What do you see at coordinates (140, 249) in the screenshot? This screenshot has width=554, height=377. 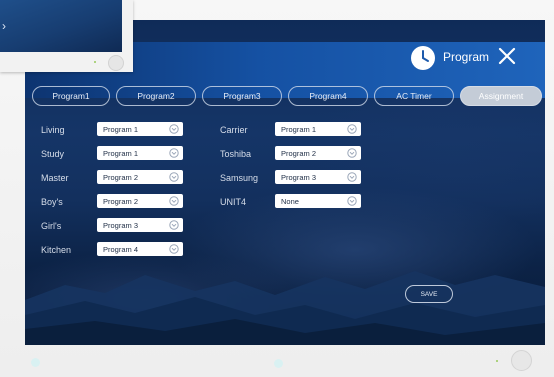 I see `kitchen-program-select: Program 4` at bounding box center [140, 249].